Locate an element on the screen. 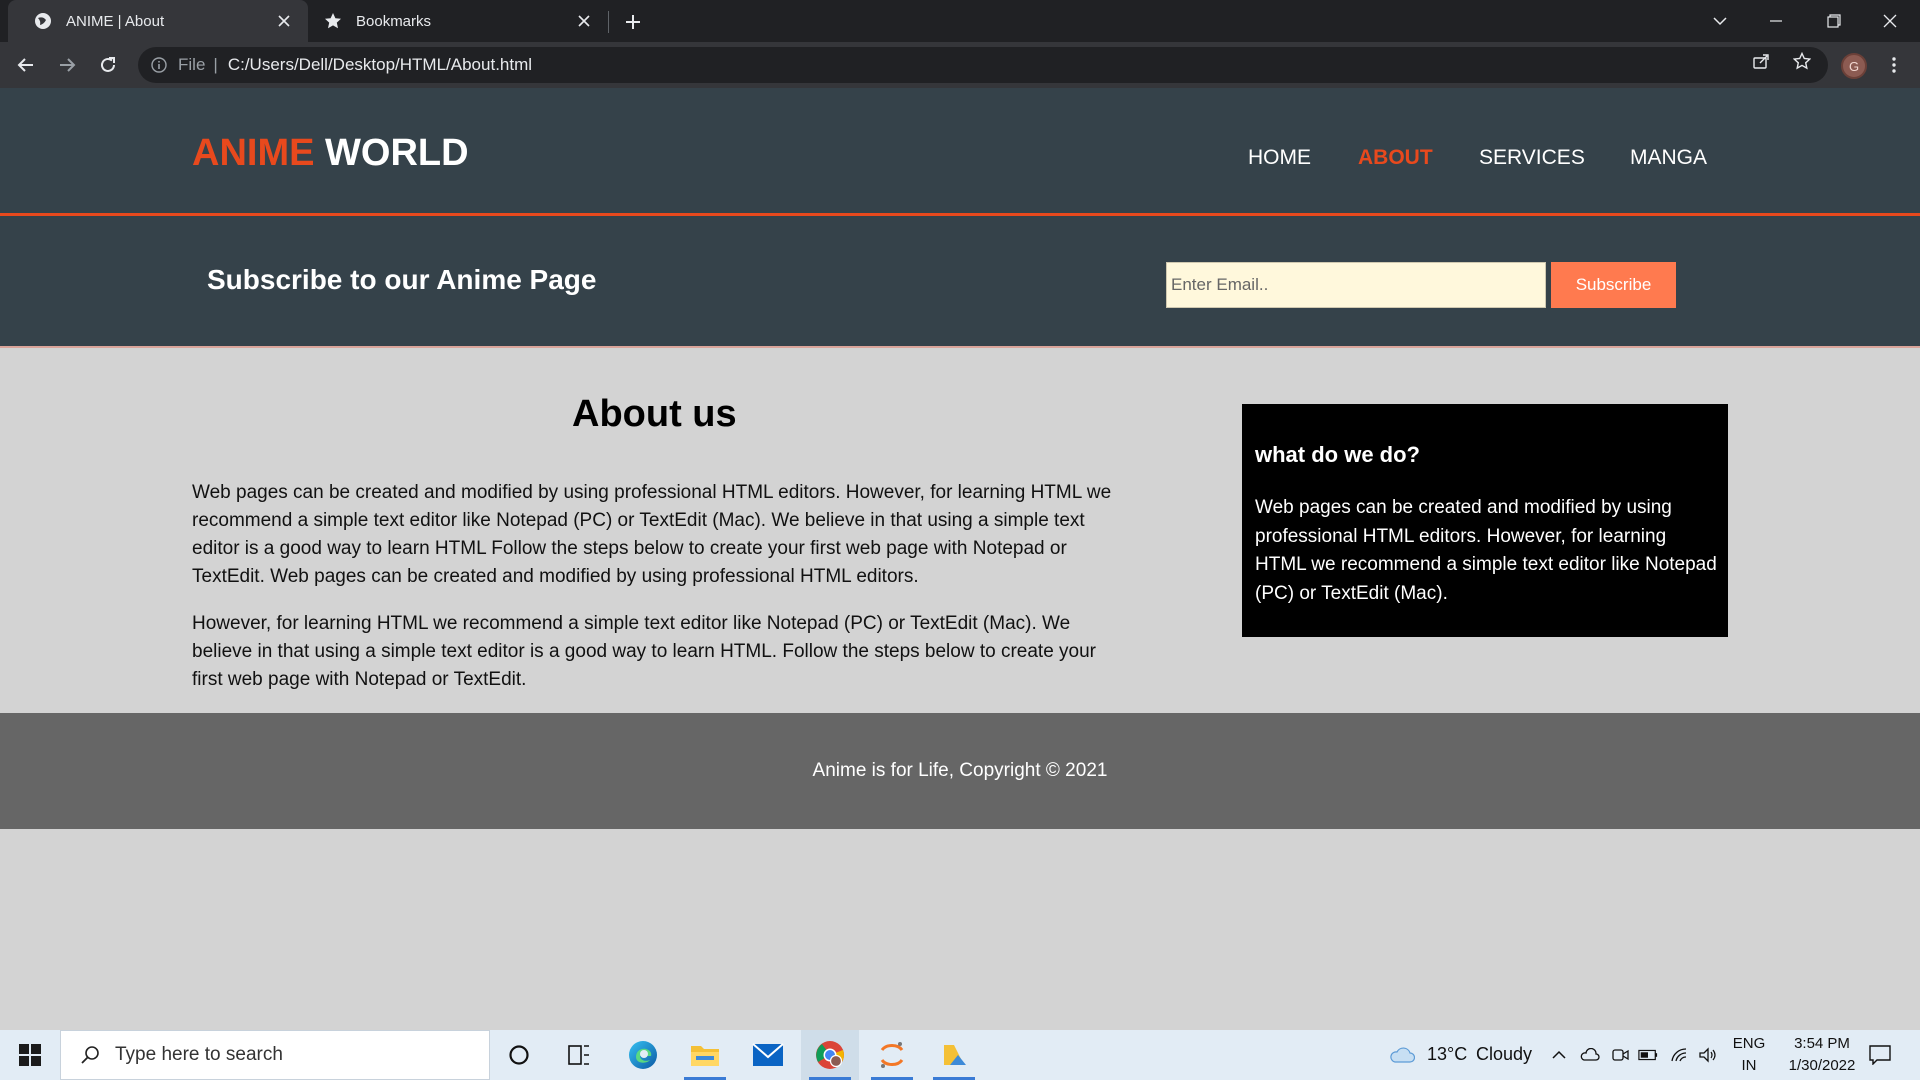 The image size is (1920, 1080). site-header: ANIME WORLD HOME ABOUT SERVICES MANGA is located at coordinates (960, 152).